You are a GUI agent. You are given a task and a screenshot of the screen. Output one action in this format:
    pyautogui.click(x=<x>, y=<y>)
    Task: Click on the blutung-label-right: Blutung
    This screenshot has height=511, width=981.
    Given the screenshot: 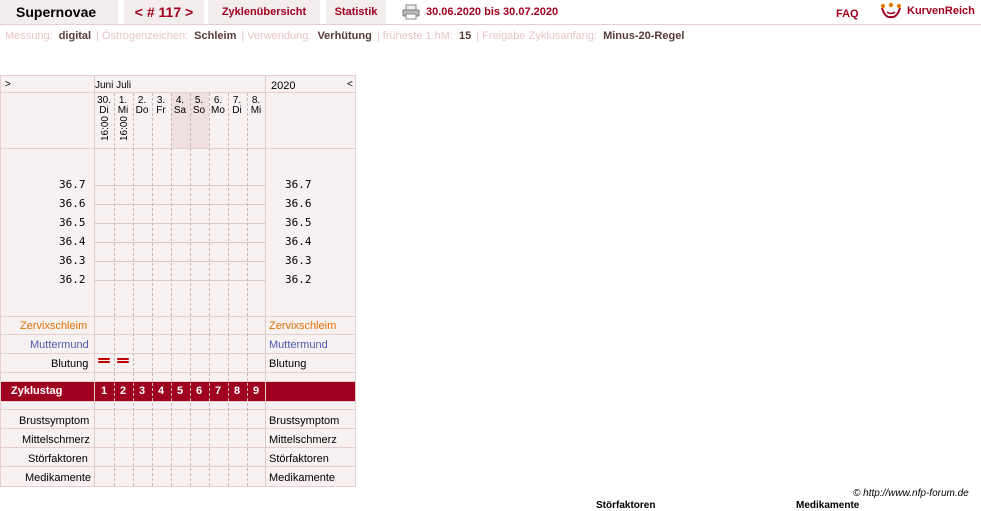 What is the action you would take?
    pyautogui.click(x=288, y=364)
    